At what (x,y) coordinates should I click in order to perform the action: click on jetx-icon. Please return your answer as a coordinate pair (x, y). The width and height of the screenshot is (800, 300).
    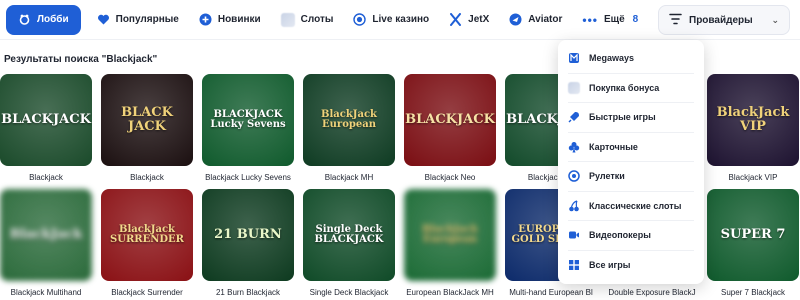
    Looking at the image, I should click on (455, 19).